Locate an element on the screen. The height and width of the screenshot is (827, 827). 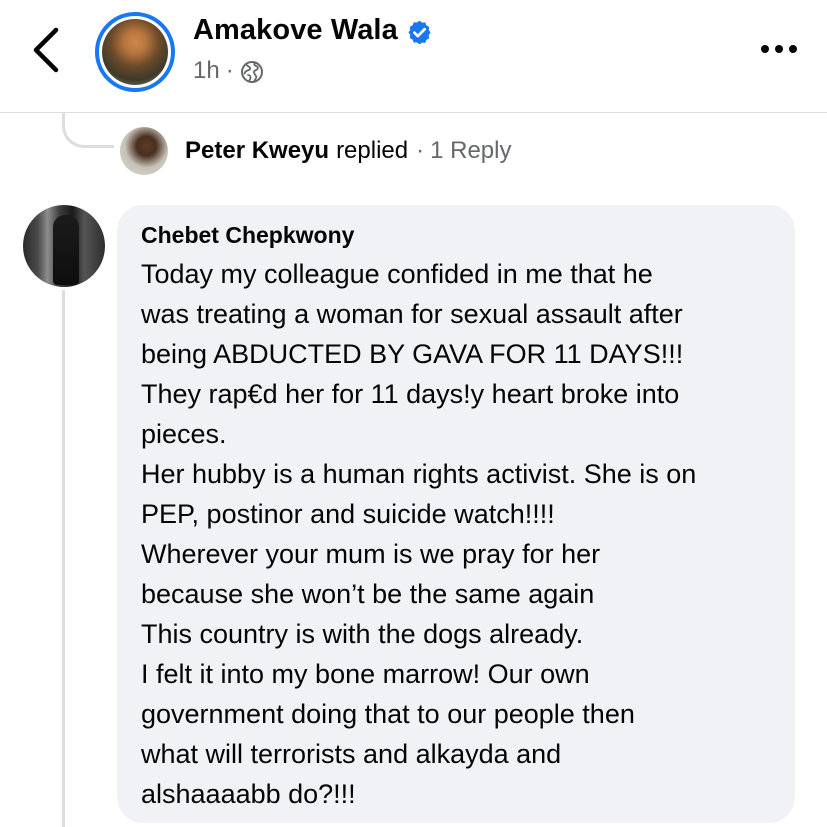
comment-line: what will terrorists and alkayda and is located at coordinates (351, 754).